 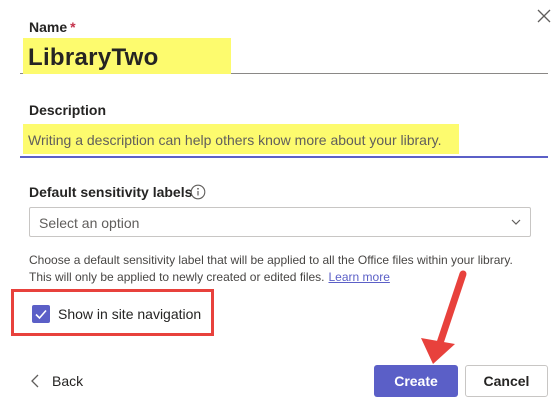 I want to click on checkmark-icon, so click(x=41, y=314).